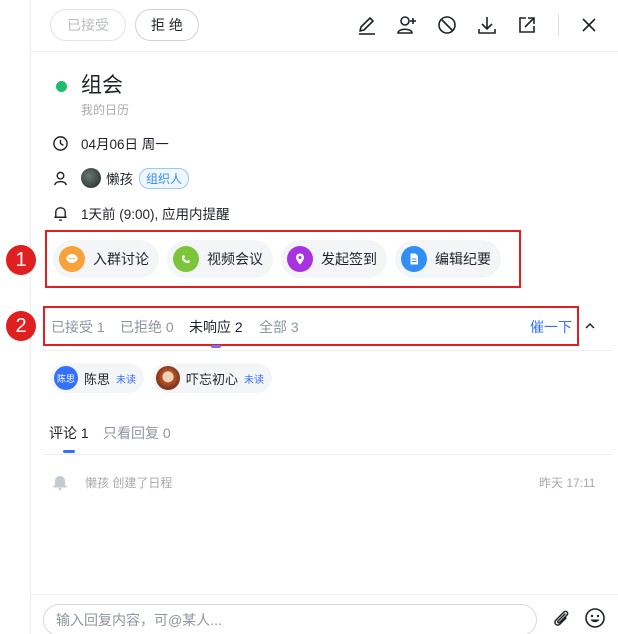 The width and height of the screenshot is (618, 634). Describe the element at coordinates (66, 378) in the screenshot. I see `avatar: 陈思` at that location.